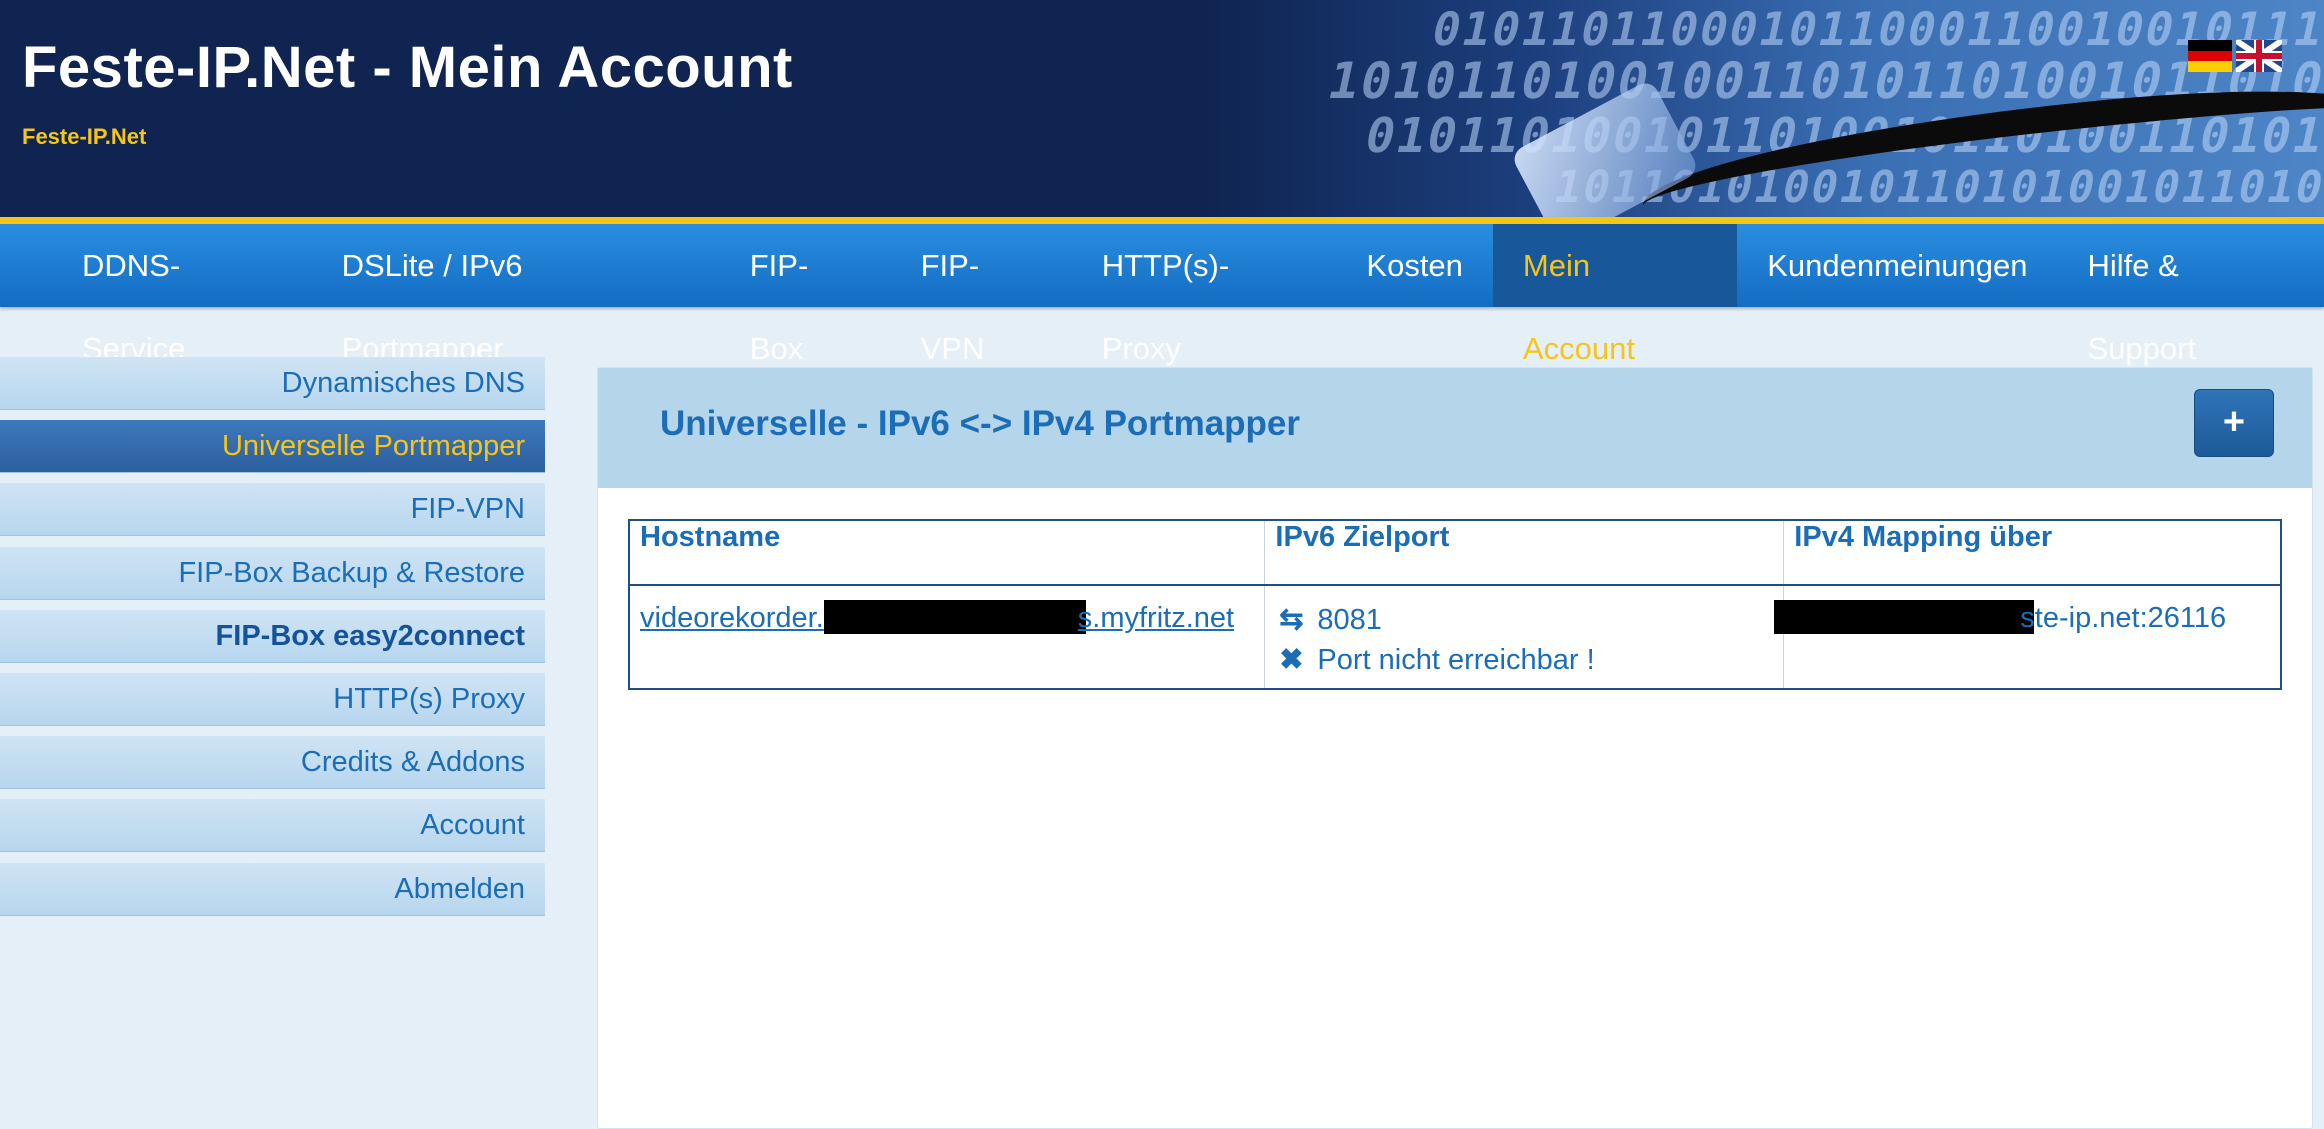 The height and width of the screenshot is (1129, 2324). Describe the element at coordinates (272, 383) in the screenshot. I see `sidebar-item-dynamisches-dns: Dynamisches DNS` at that location.